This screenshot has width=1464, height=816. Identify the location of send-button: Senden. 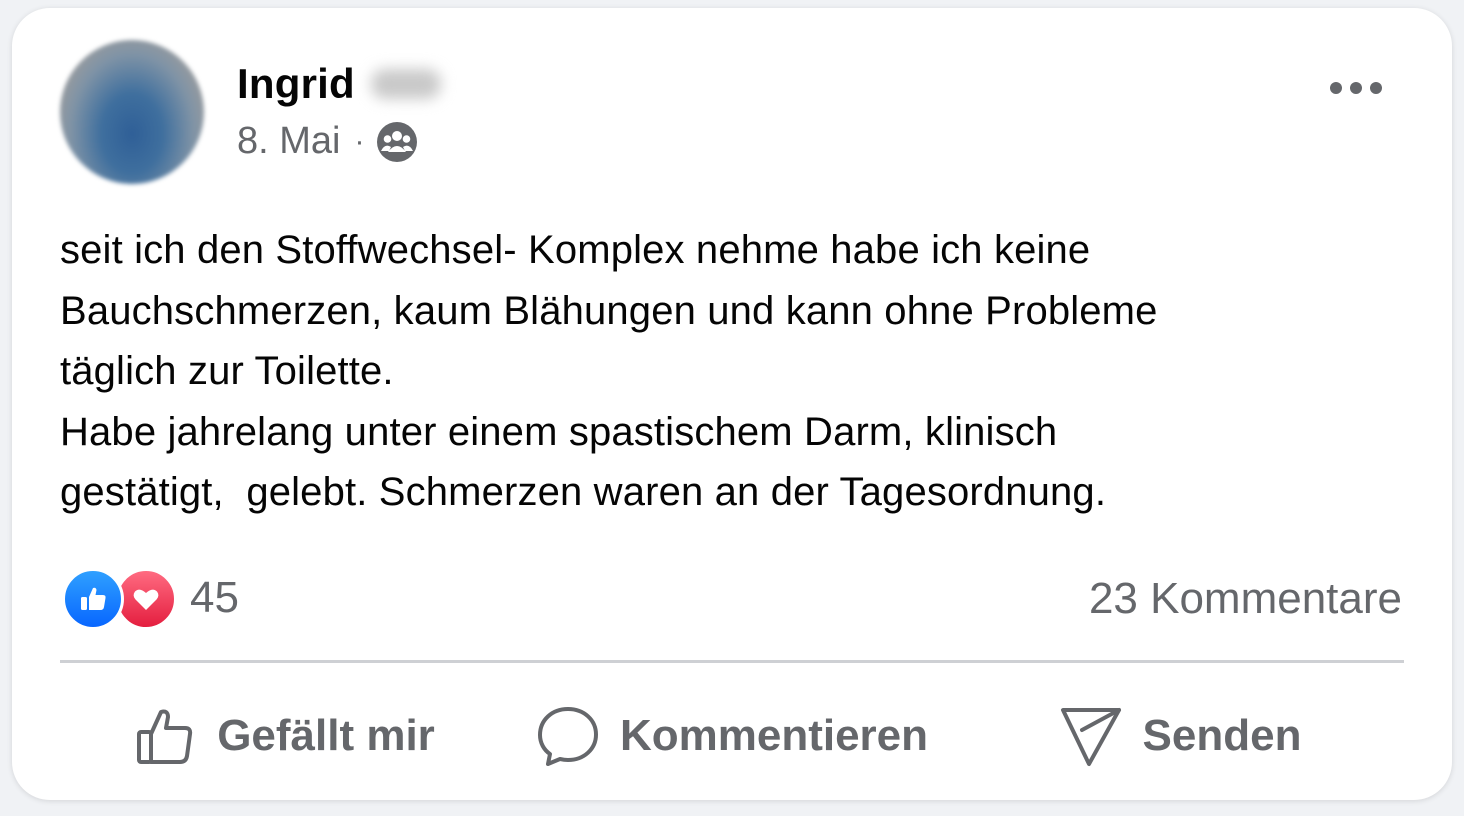
(1180, 736).